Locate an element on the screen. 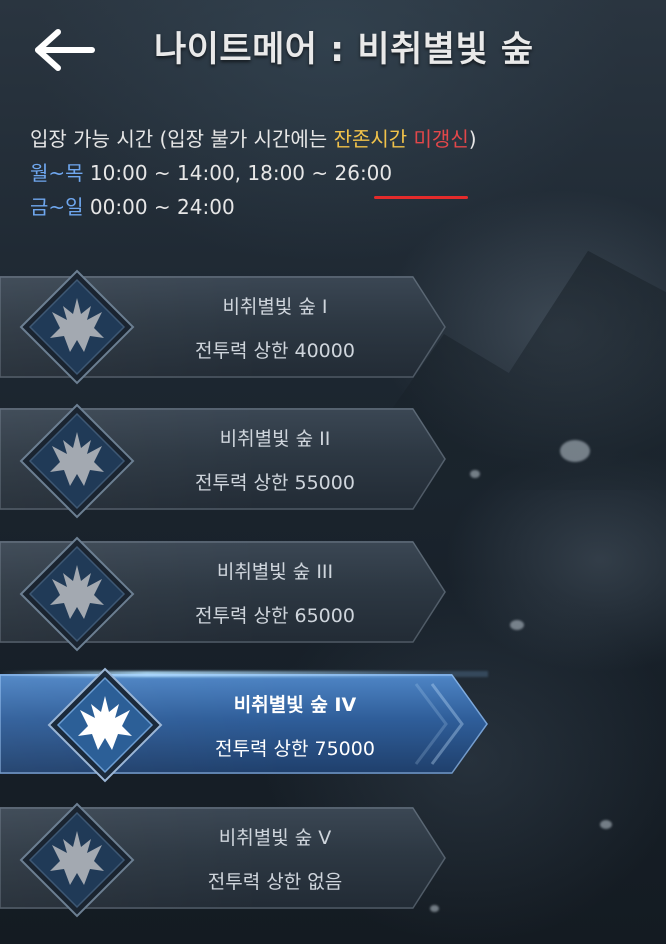 The height and width of the screenshot is (944, 666). dungeon-name: 비취별빛 숲 III is located at coordinates (275, 572).